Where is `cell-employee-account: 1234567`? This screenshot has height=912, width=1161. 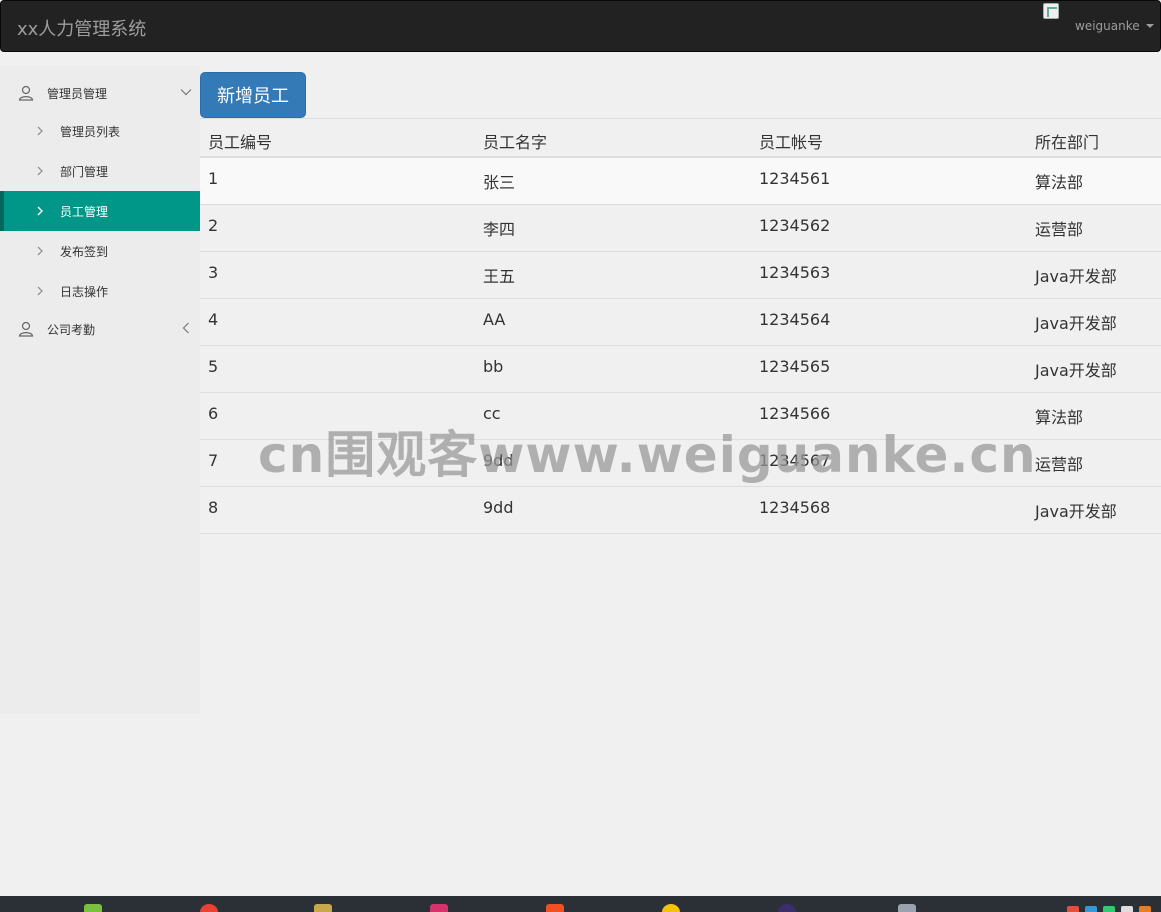 cell-employee-account: 1234567 is located at coordinates (795, 460).